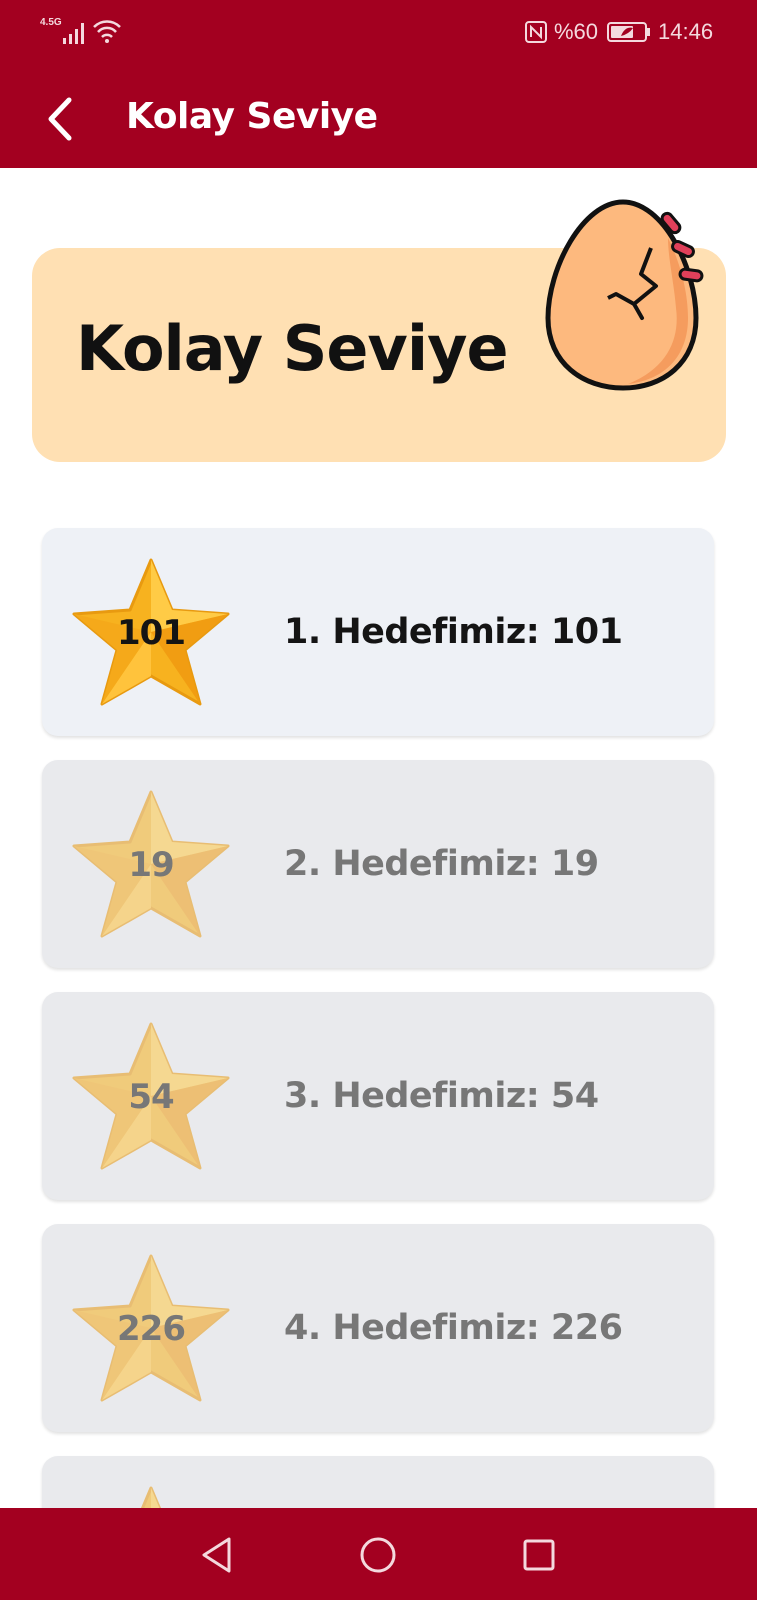 The height and width of the screenshot is (1600, 757). I want to click on level-number: 54, so click(151, 1097).